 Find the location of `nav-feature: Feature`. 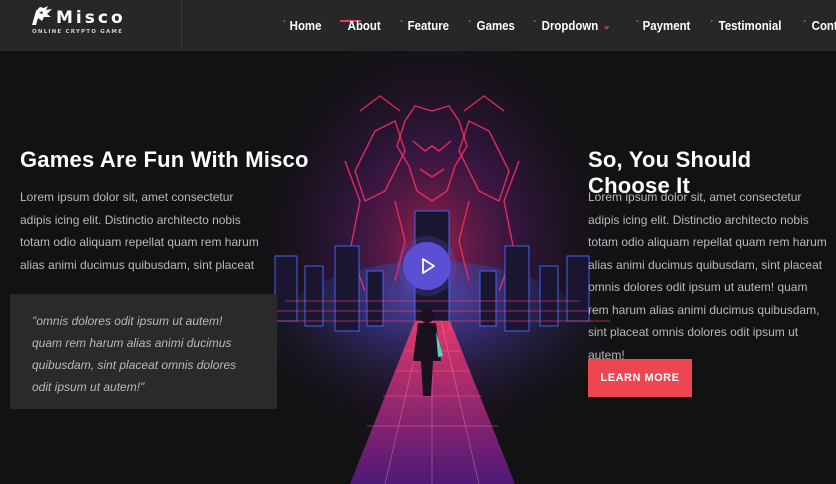

nav-feature: Feature is located at coordinates (428, 25).